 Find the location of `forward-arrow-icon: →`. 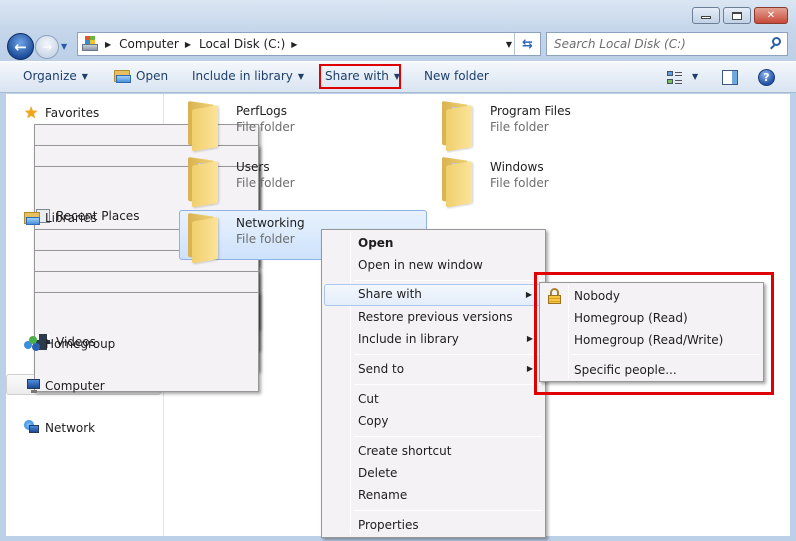

forward-arrow-icon: → is located at coordinates (47, 47).